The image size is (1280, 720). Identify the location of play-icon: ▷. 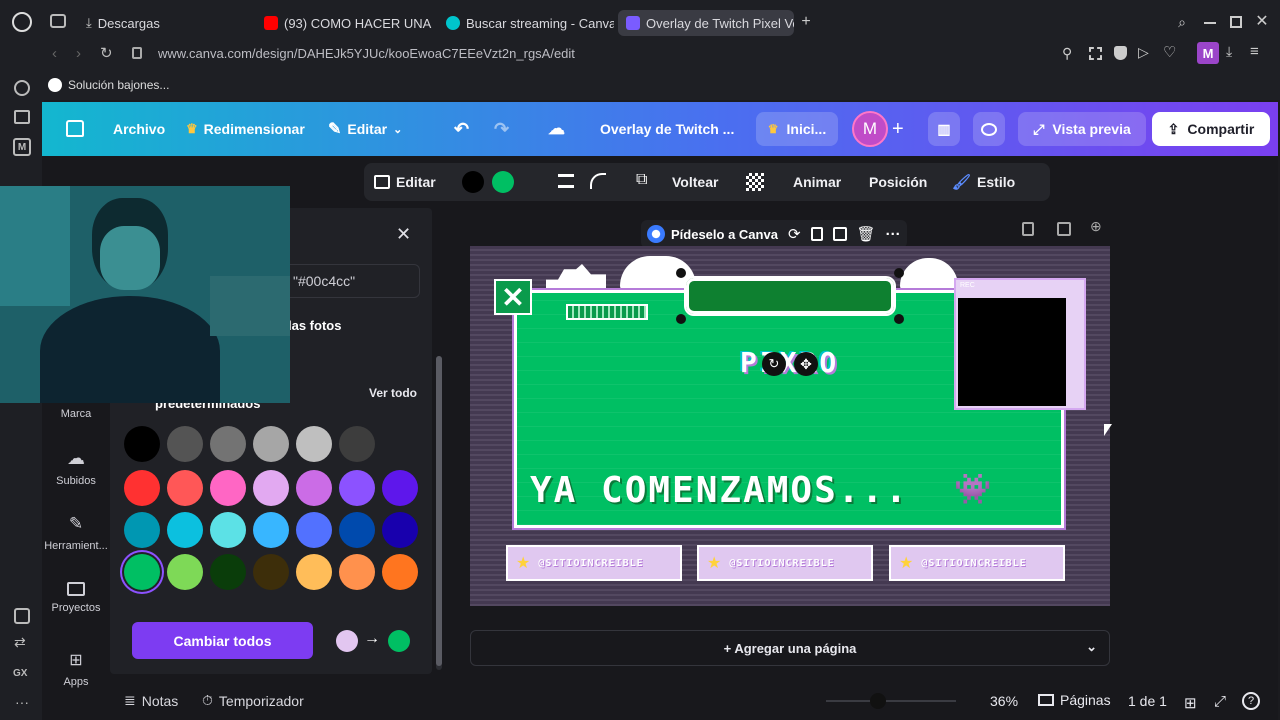
(1143, 52).